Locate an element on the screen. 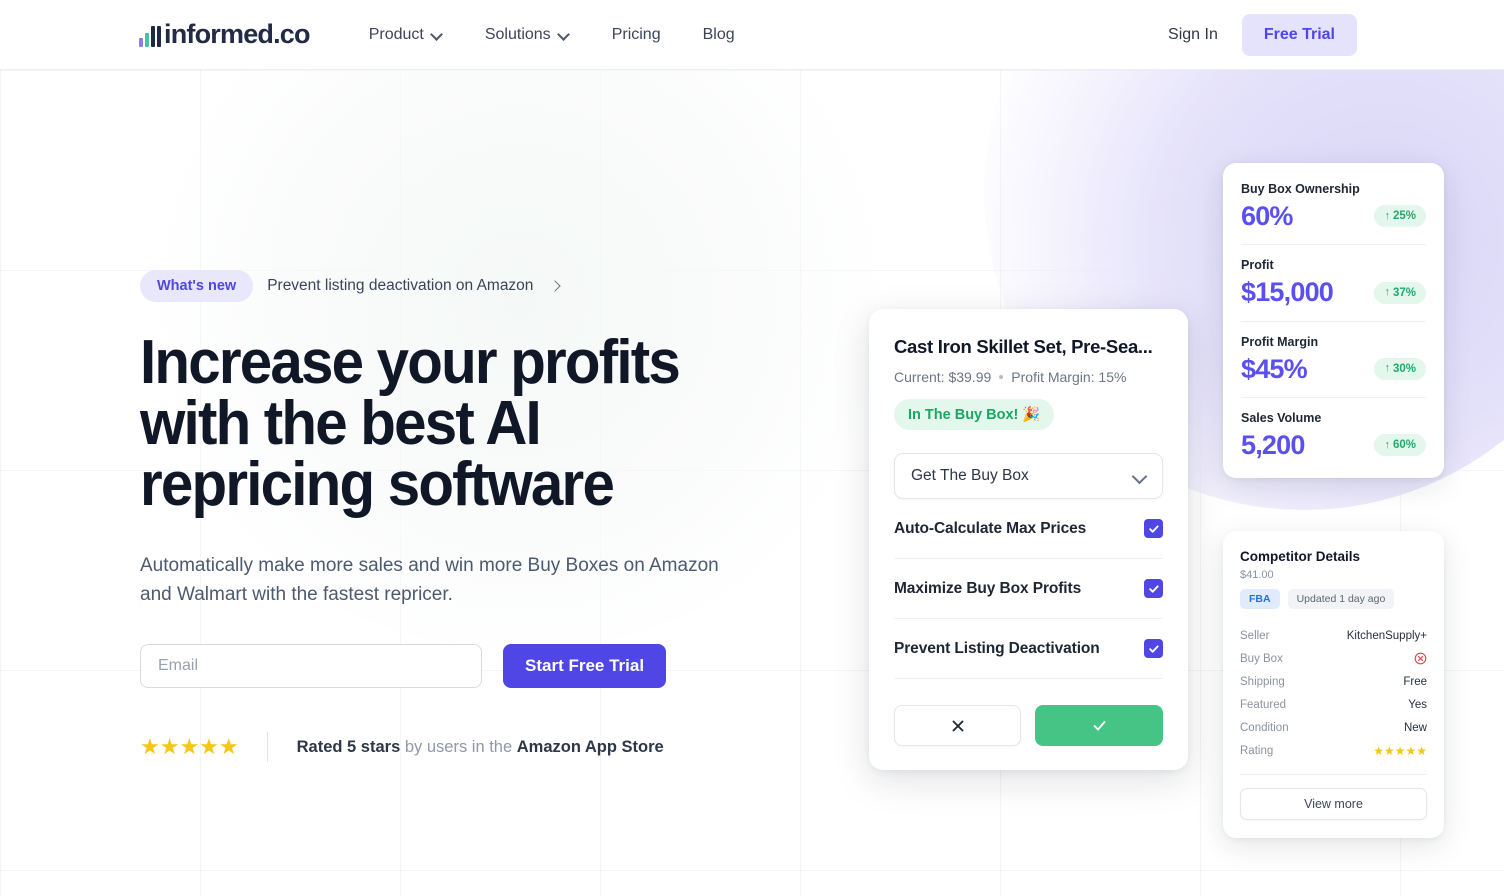 Image resolution: width=1504 pixels, height=896 pixels. logo: informed.co is located at coordinates (225, 34).